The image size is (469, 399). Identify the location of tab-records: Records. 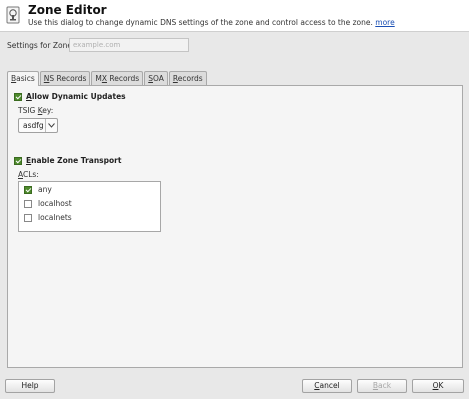
(187, 78).